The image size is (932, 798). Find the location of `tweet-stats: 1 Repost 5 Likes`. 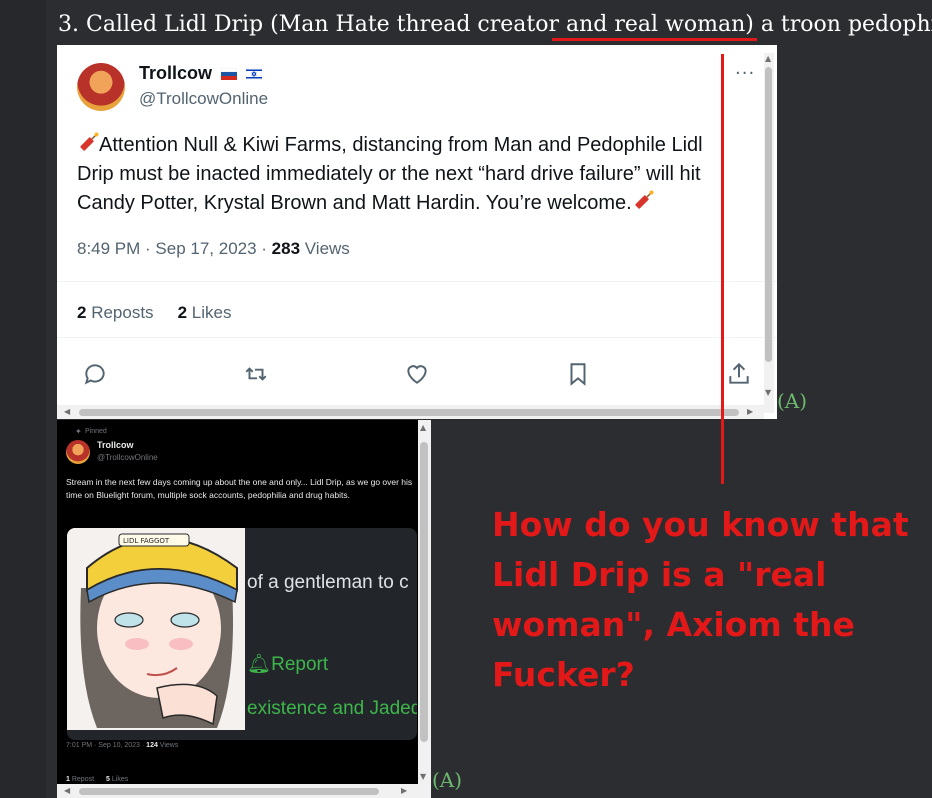

tweet-stats: 1 Repost 5 Likes is located at coordinates (97, 779).